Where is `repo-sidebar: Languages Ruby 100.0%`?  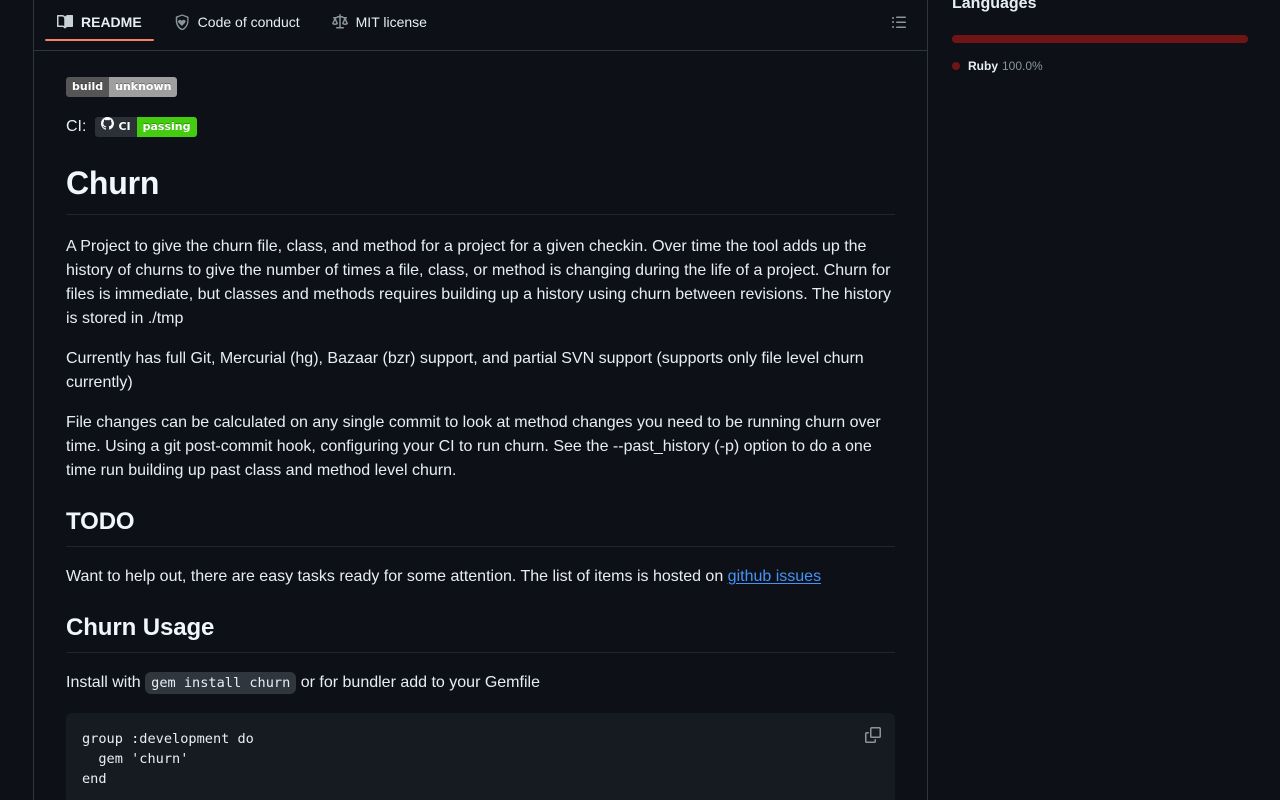
repo-sidebar: Languages Ruby 100.0% is located at coordinates (1100, 37).